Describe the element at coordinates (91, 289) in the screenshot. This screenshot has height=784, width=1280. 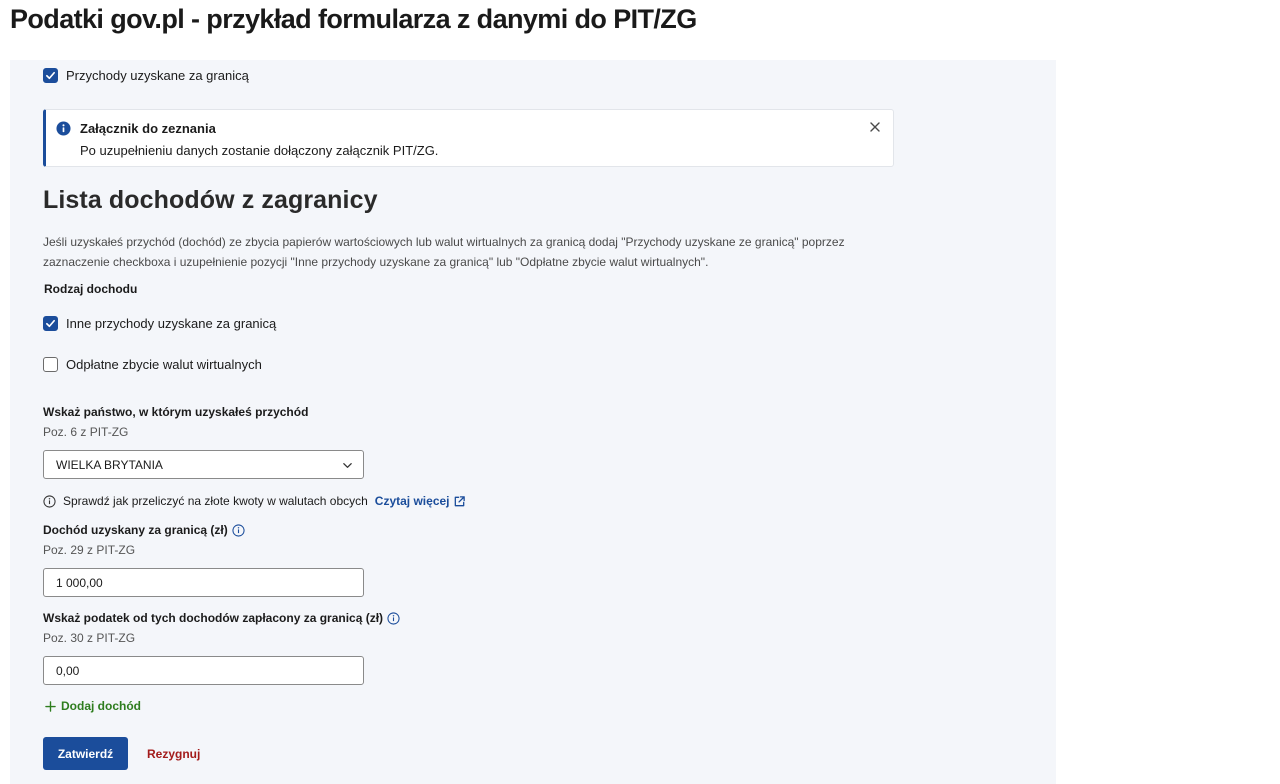
I see `income-type-label: Rodzaj dochodu` at that location.